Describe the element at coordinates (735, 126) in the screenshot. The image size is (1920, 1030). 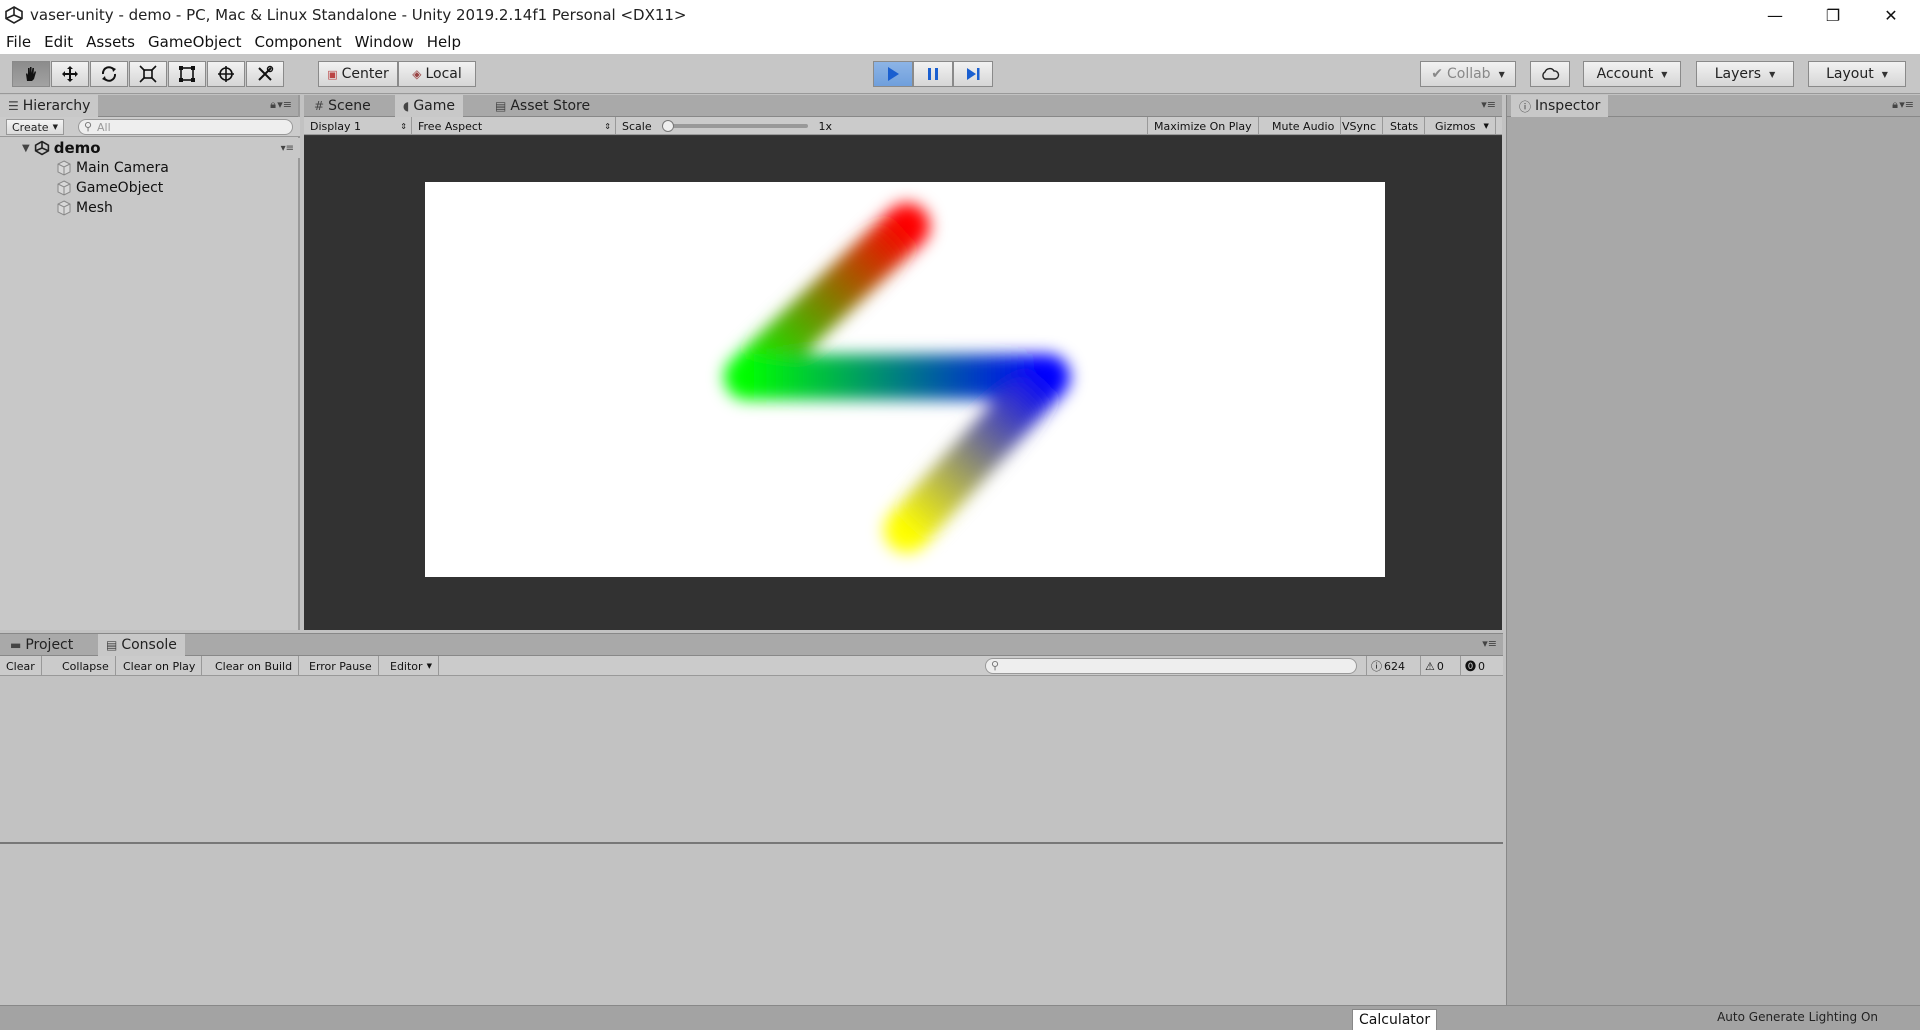
I see `scale-slider` at that location.